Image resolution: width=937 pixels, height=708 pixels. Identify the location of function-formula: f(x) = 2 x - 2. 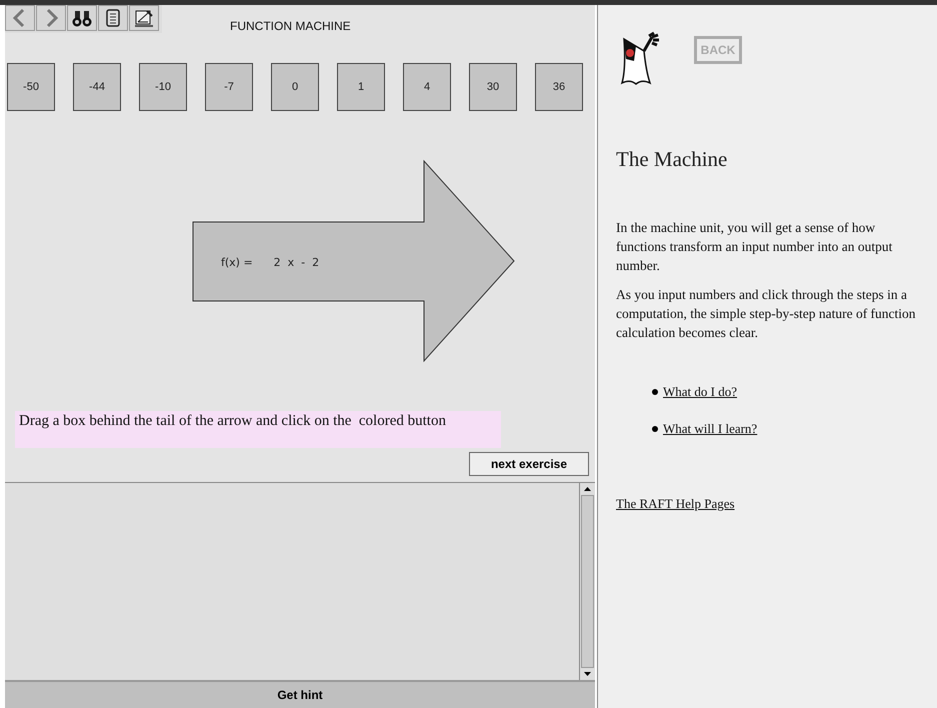
(270, 262).